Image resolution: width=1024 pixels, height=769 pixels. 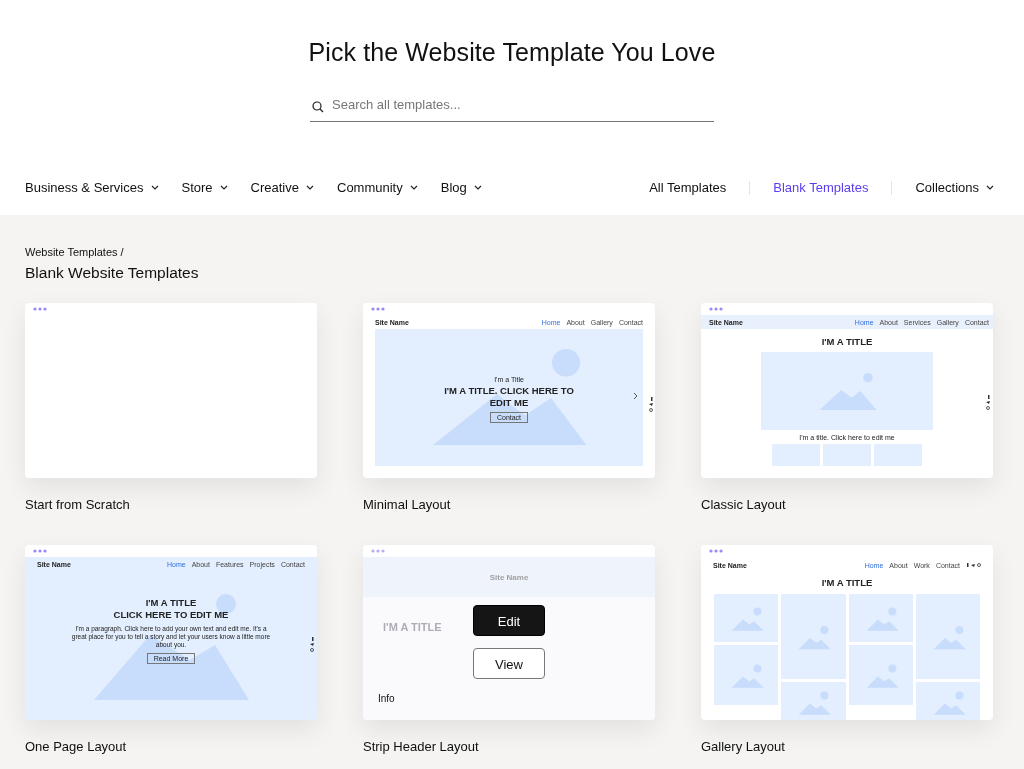 What do you see at coordinates (171, 746) in the screenshot?
I see `template-name: One Page Layout` at bounding box center [171, 746].